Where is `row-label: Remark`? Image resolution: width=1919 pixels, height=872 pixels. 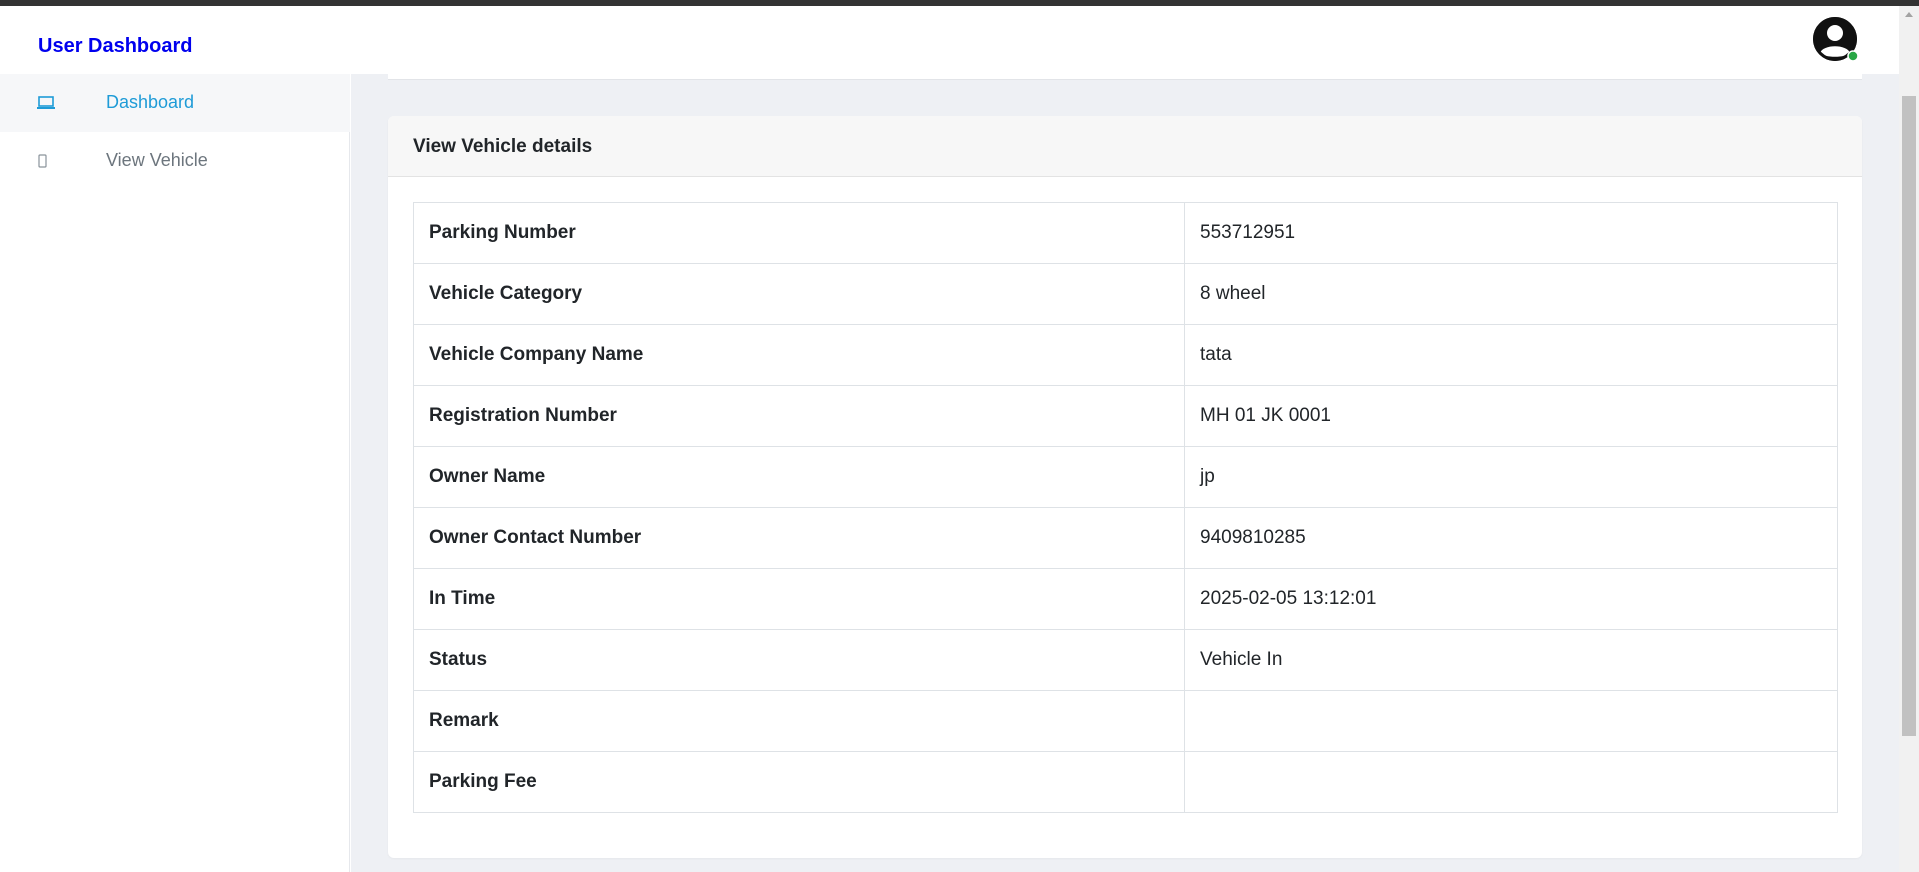 row-label: Remark is located at coordinates (799, 721).